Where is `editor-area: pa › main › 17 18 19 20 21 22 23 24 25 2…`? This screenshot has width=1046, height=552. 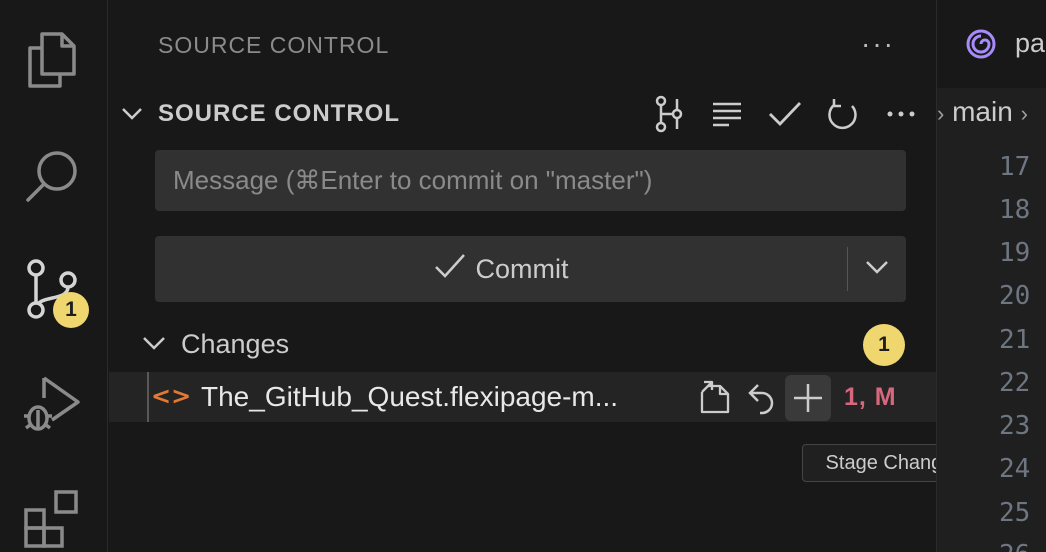 editor-area: pa › main › 17 18 19 20 21 22 23 24 25 2… is located at coordinates (991, 276).